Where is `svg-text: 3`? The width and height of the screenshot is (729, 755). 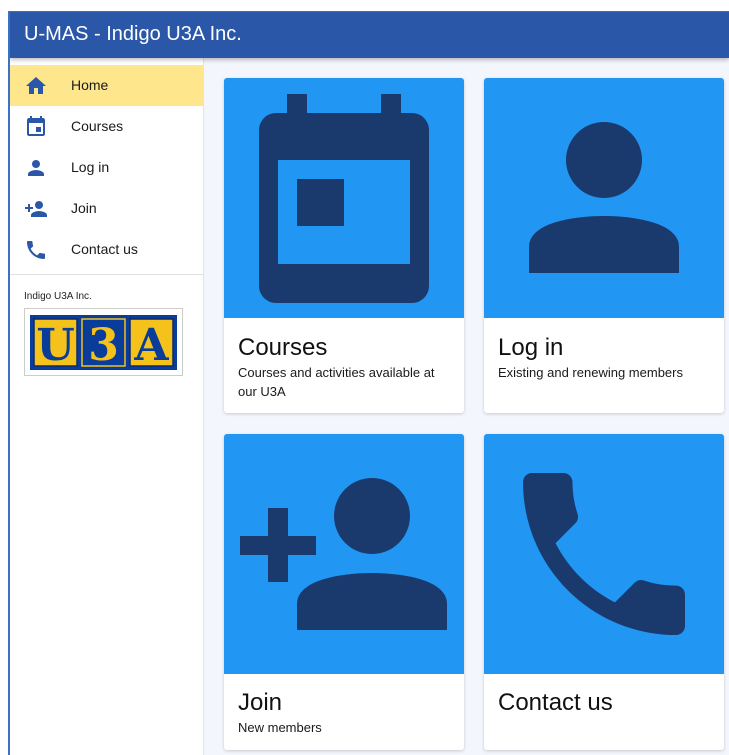
svg-text: 3 is located at coordinates (103, 345).